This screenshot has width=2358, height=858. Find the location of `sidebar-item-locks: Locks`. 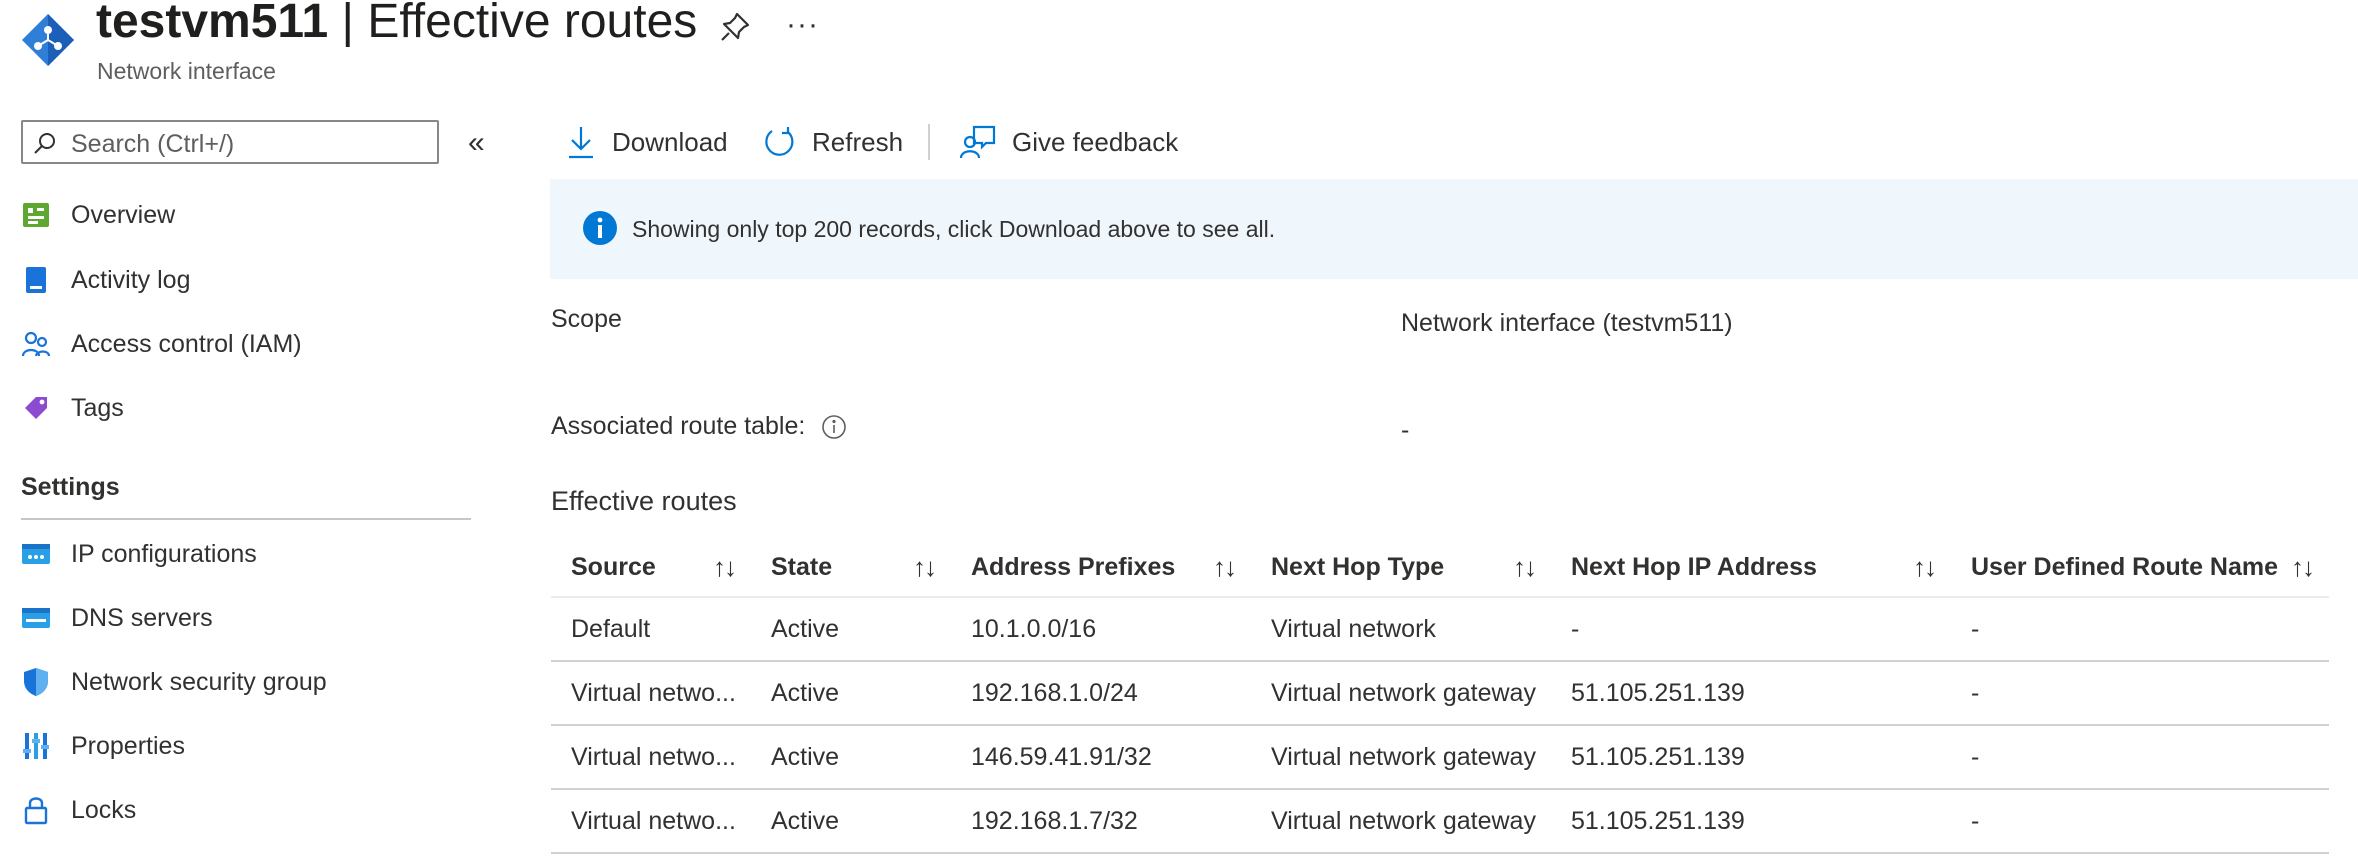

sidebar-item-locks: Locks is located at coordinates (246, 810).